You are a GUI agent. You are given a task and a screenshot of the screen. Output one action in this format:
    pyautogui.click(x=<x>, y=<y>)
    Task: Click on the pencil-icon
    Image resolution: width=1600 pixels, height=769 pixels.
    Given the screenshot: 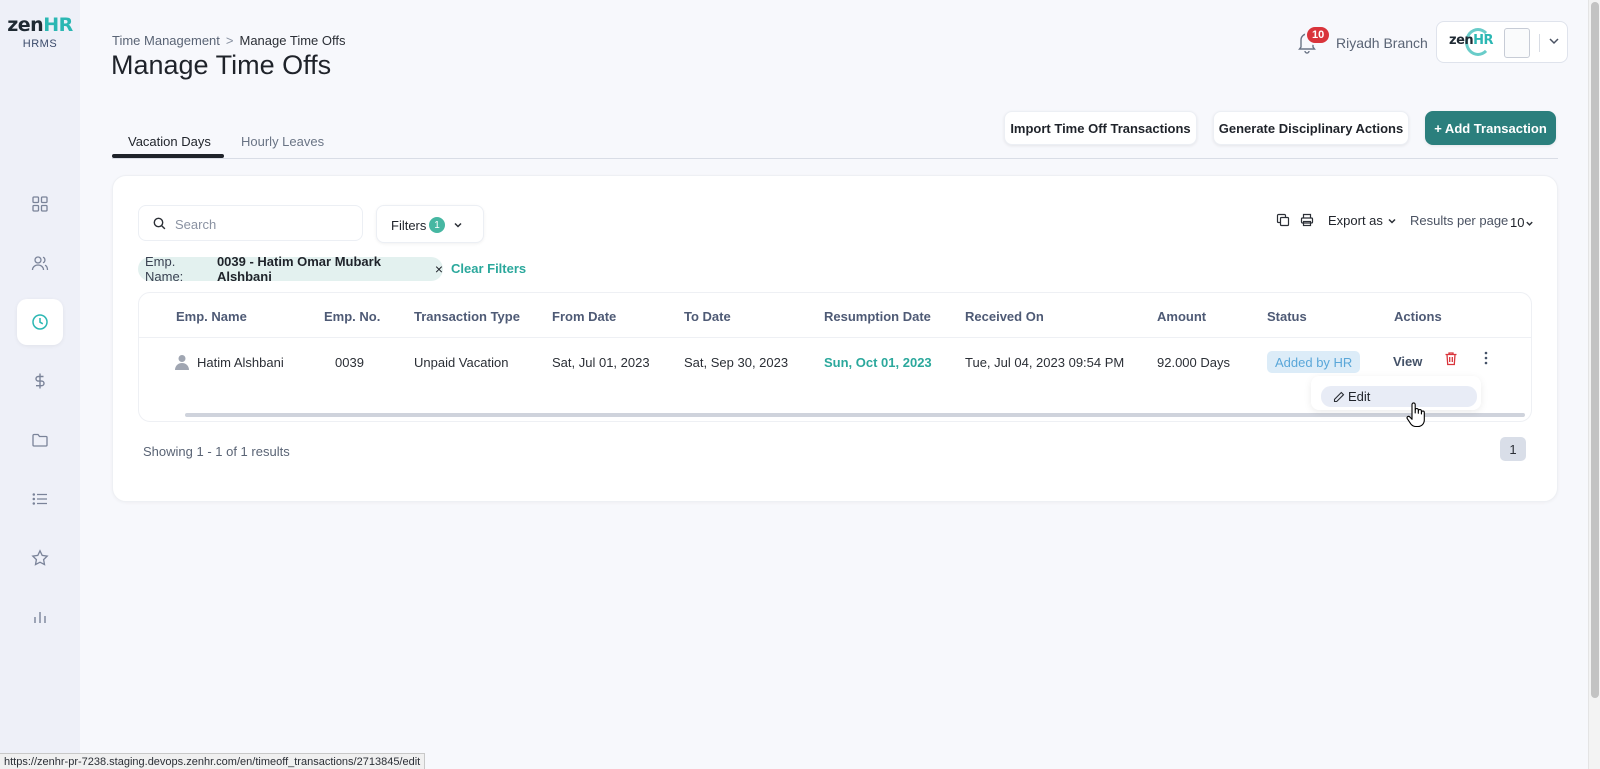 What is the action you would take?
    pyautogui.click(x=1339, y=396)
    